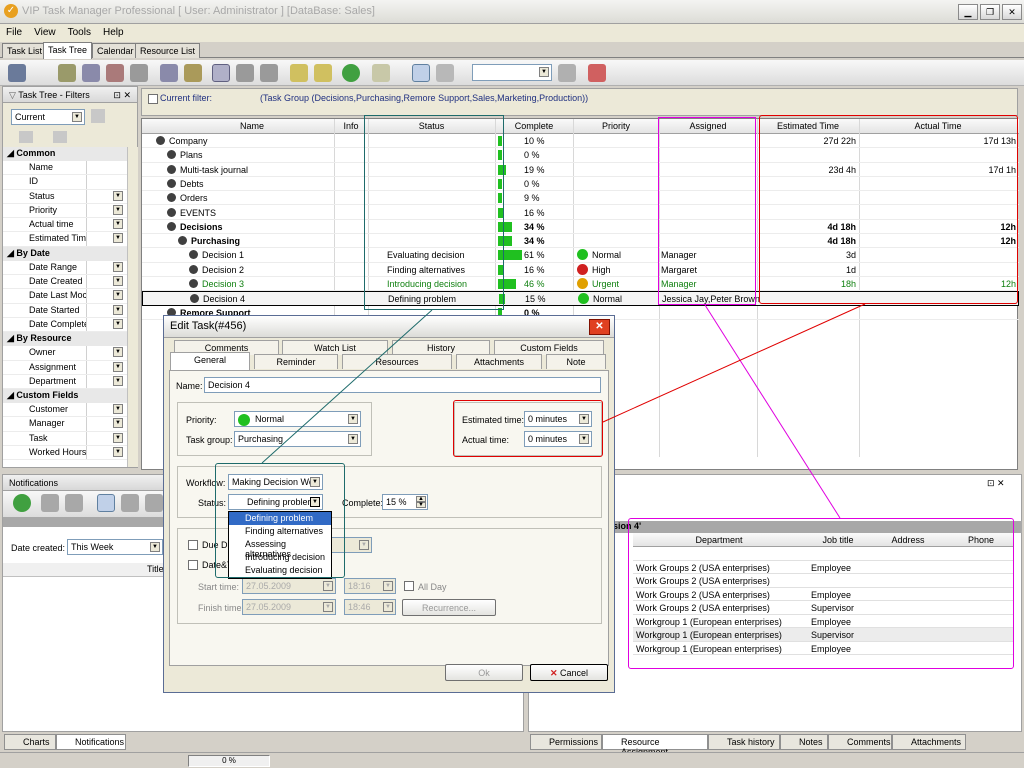  I want to click on clear-icon, so click(597, 73).